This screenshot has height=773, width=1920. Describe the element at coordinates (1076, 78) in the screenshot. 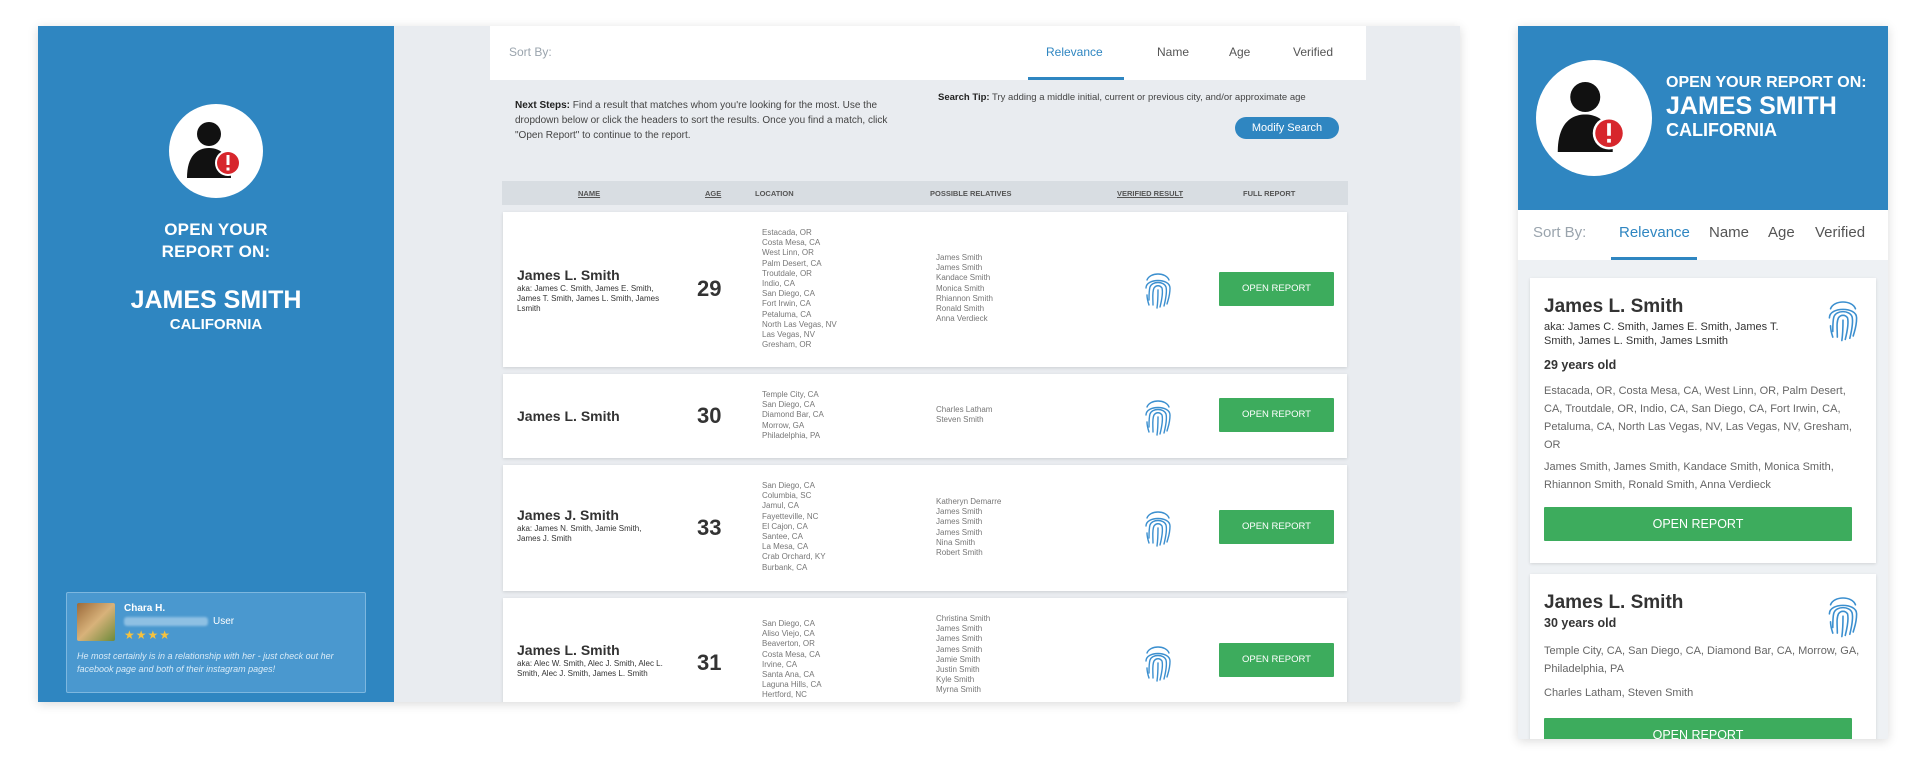

I see `active-tab-underline` at that location.